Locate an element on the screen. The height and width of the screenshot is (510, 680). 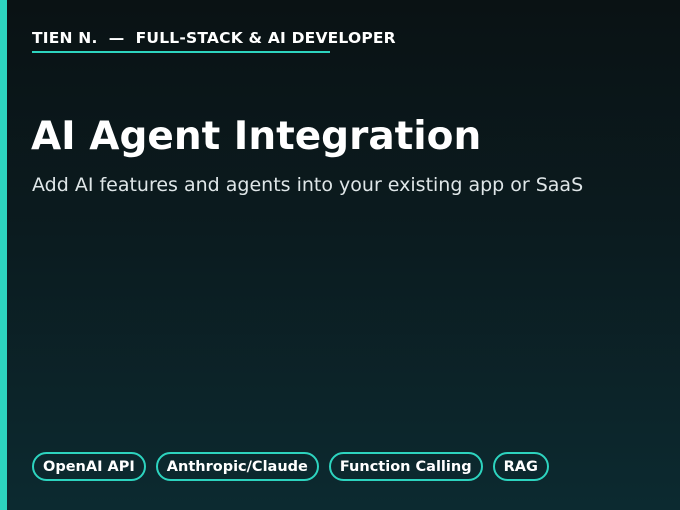
tag-anthropic-claude: Anthropic/Claude is located at coordinates (237, 466).